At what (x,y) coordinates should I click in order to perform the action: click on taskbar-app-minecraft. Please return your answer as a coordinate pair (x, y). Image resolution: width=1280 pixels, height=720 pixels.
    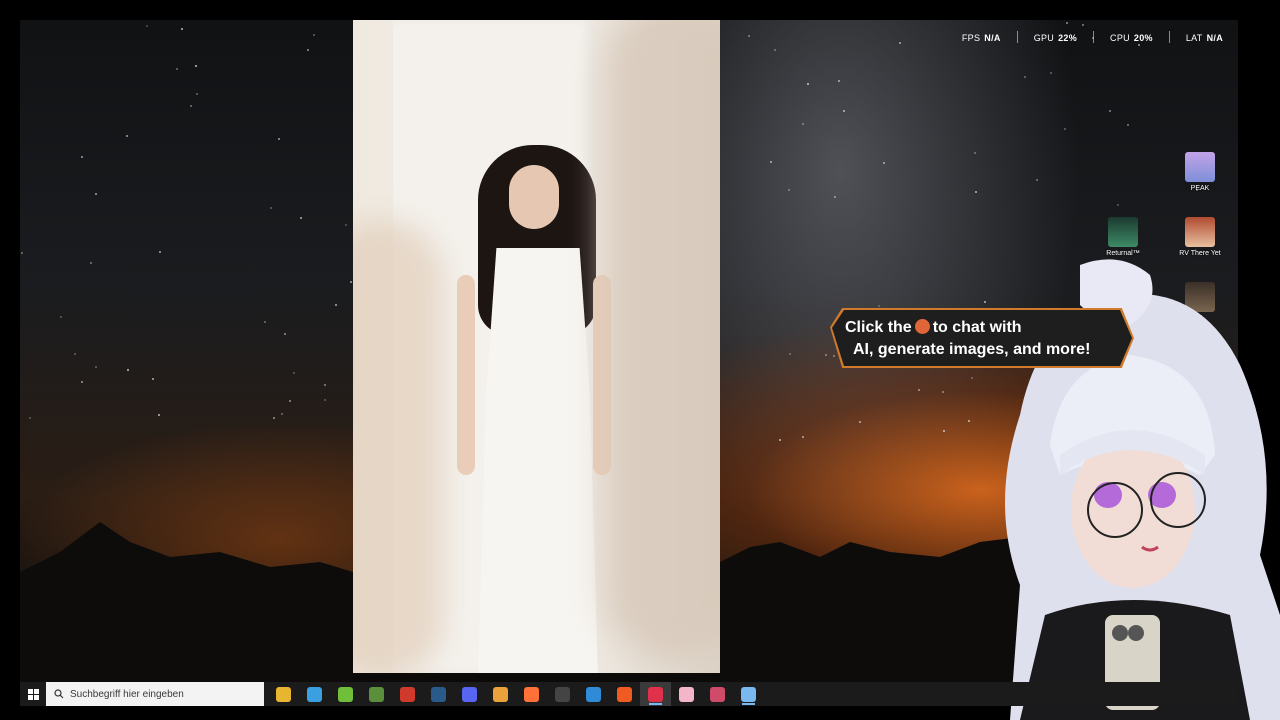
    Looking at the image, I should click on (376, 694).